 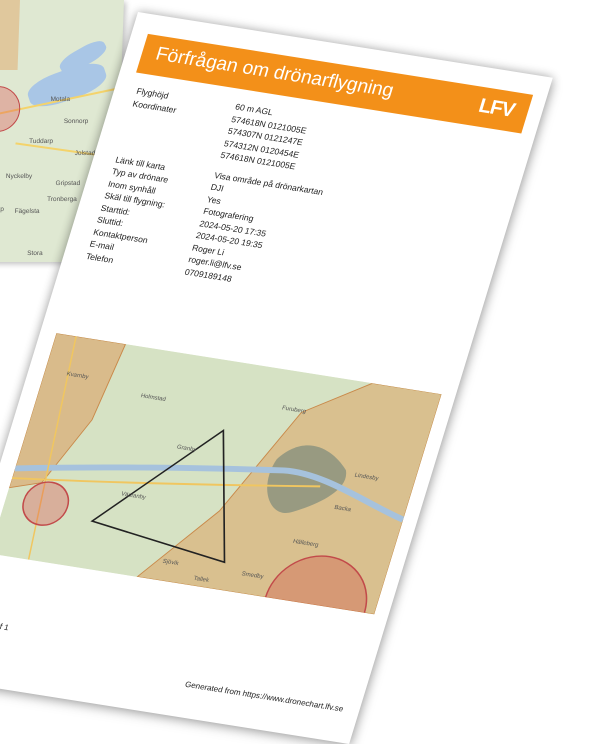 I want to click on lfv-logo: LFV, so click(x=496, y=108).